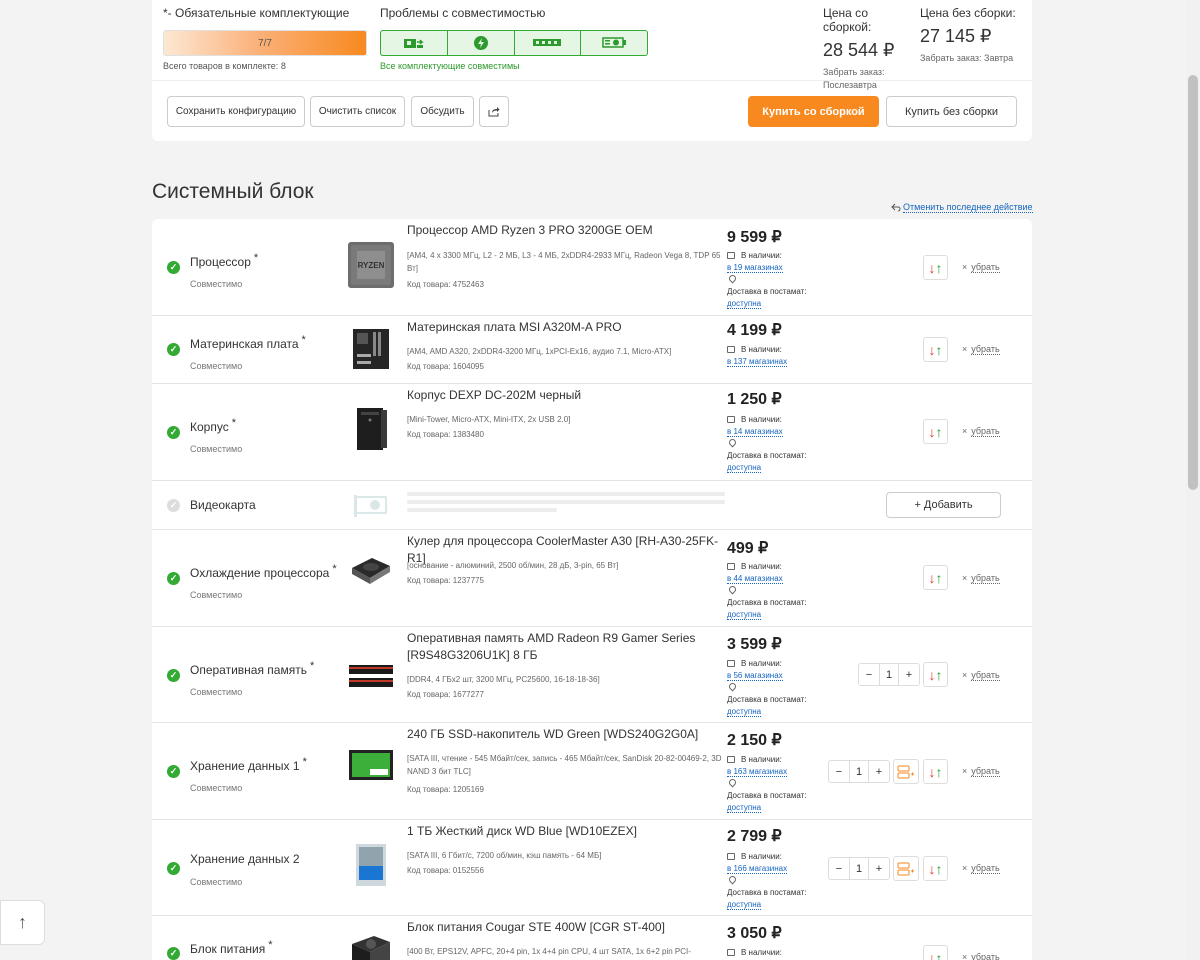  I want to click on gpu-icon, so click(614, 43).